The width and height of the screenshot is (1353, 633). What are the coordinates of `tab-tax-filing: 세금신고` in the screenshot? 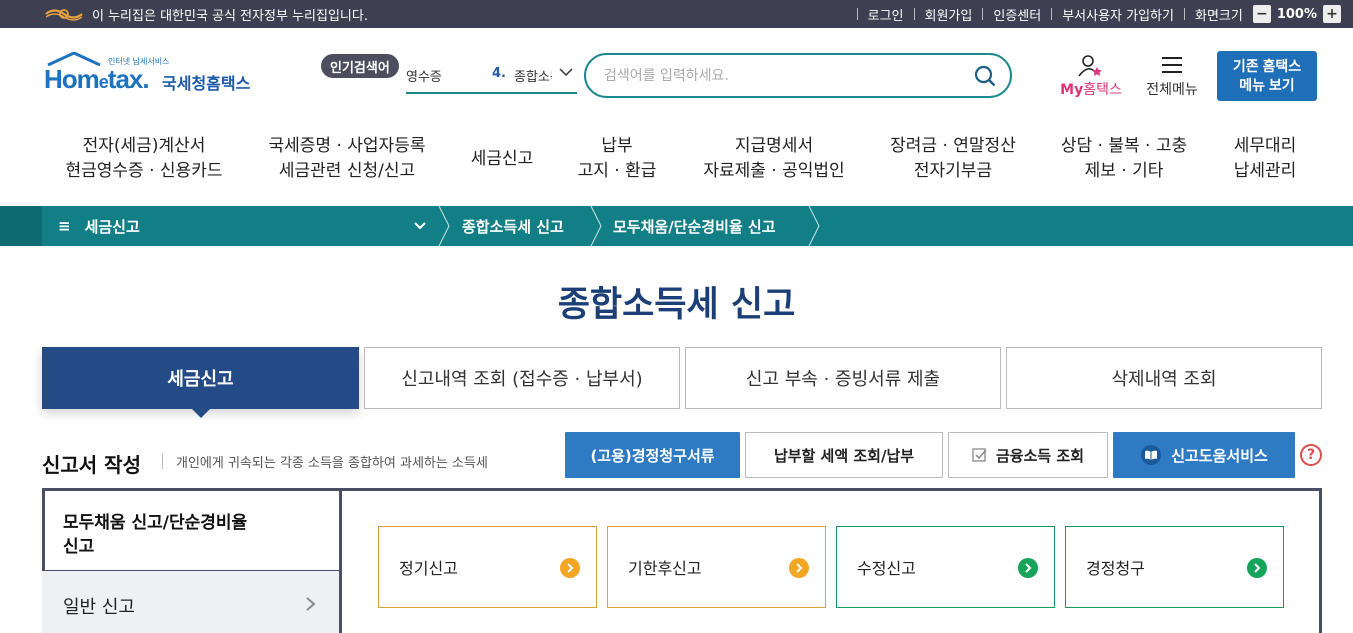 It's located at (200, 382).